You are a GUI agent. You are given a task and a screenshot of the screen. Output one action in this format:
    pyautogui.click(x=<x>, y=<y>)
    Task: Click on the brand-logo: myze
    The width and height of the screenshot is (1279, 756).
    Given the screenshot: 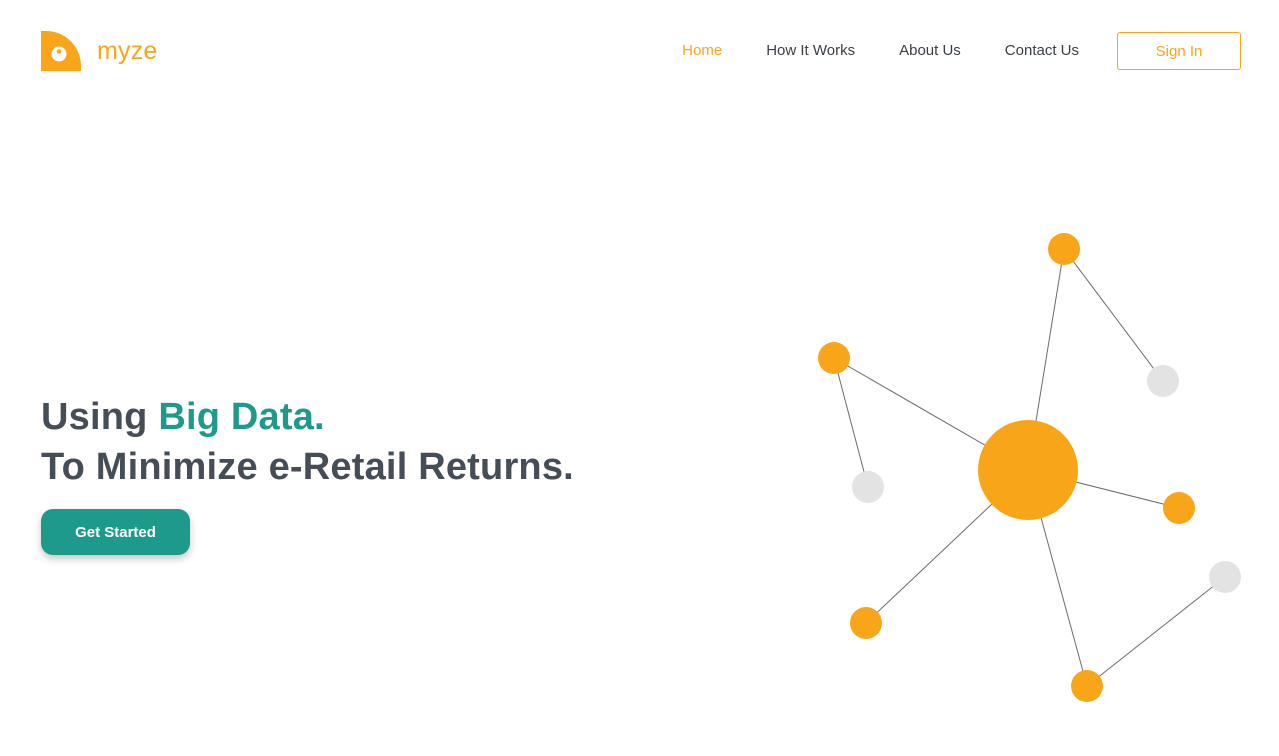 What is the action you would take?
    pyautogui.click(x=99, y=51)
    